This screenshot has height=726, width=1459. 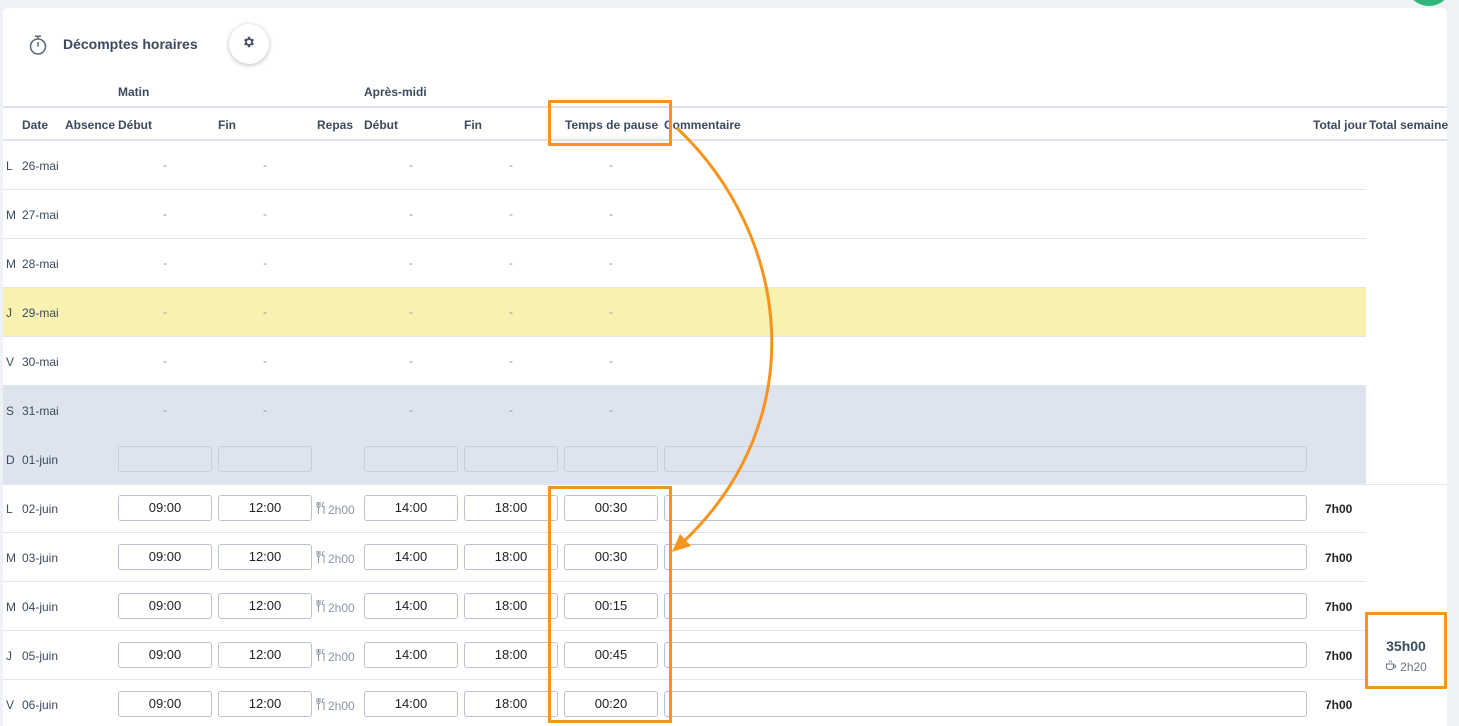 I want to click on col-header-day-total: Total jour, so click(x=1340, y=125).